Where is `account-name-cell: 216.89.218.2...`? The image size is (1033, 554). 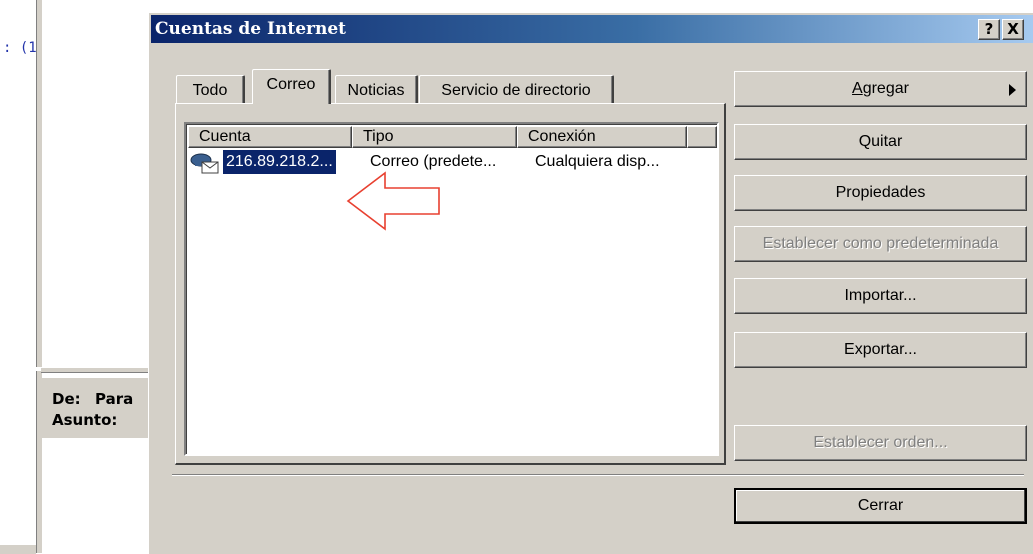 account-name-cell: 216.89.218.2... is located at coordinates (279, 162).